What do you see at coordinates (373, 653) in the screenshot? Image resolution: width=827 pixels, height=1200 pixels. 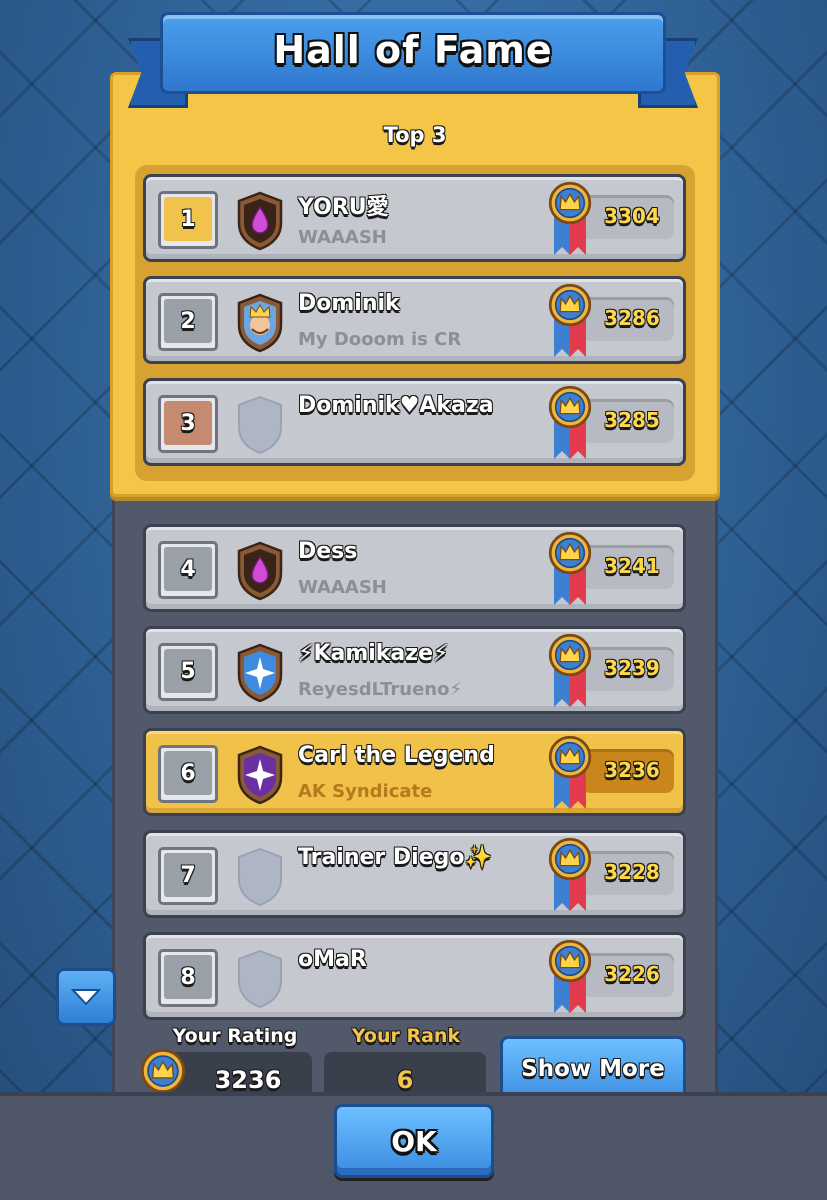 I see `player-name: ⚡Kamikaze⚡` at bounding box center [373, 653].